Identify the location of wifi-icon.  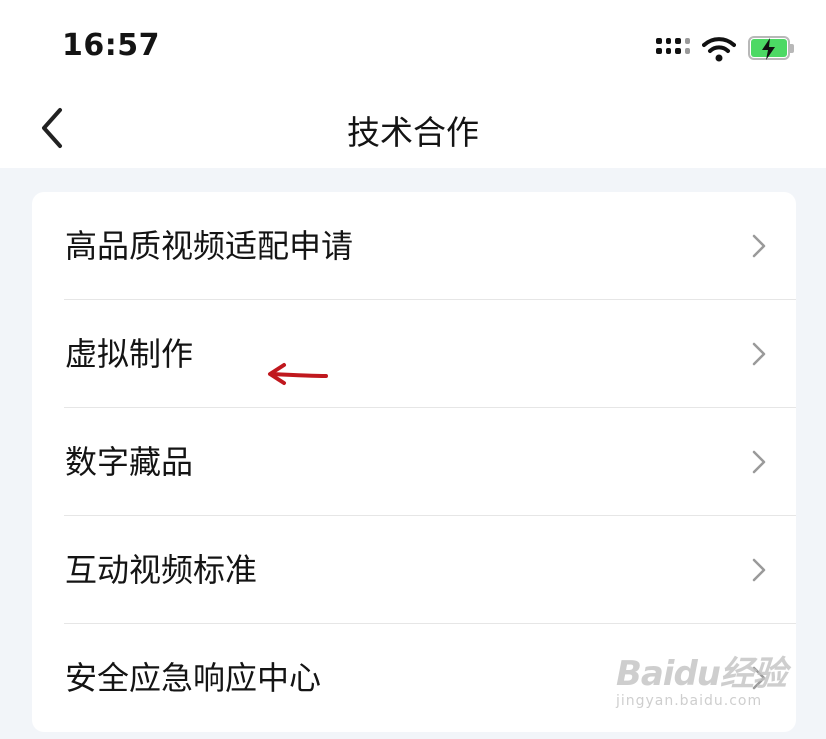
(719, 49).